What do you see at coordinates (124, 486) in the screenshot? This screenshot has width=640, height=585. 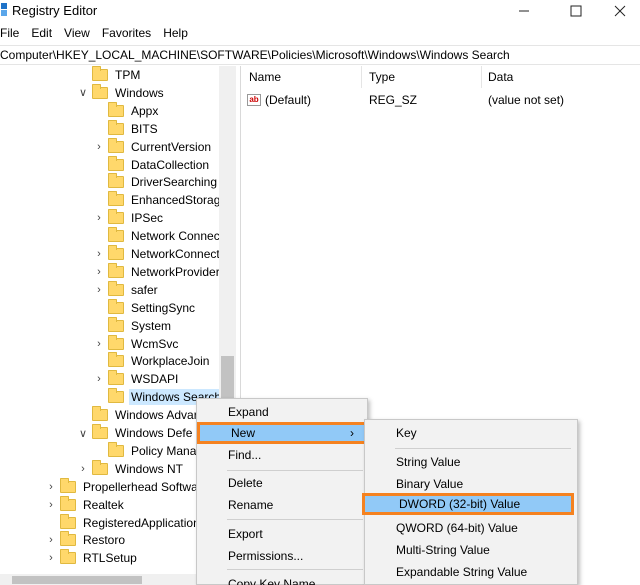 I see `tree-item: › Propellerhead Softwa` at bounding box center [124, 486].